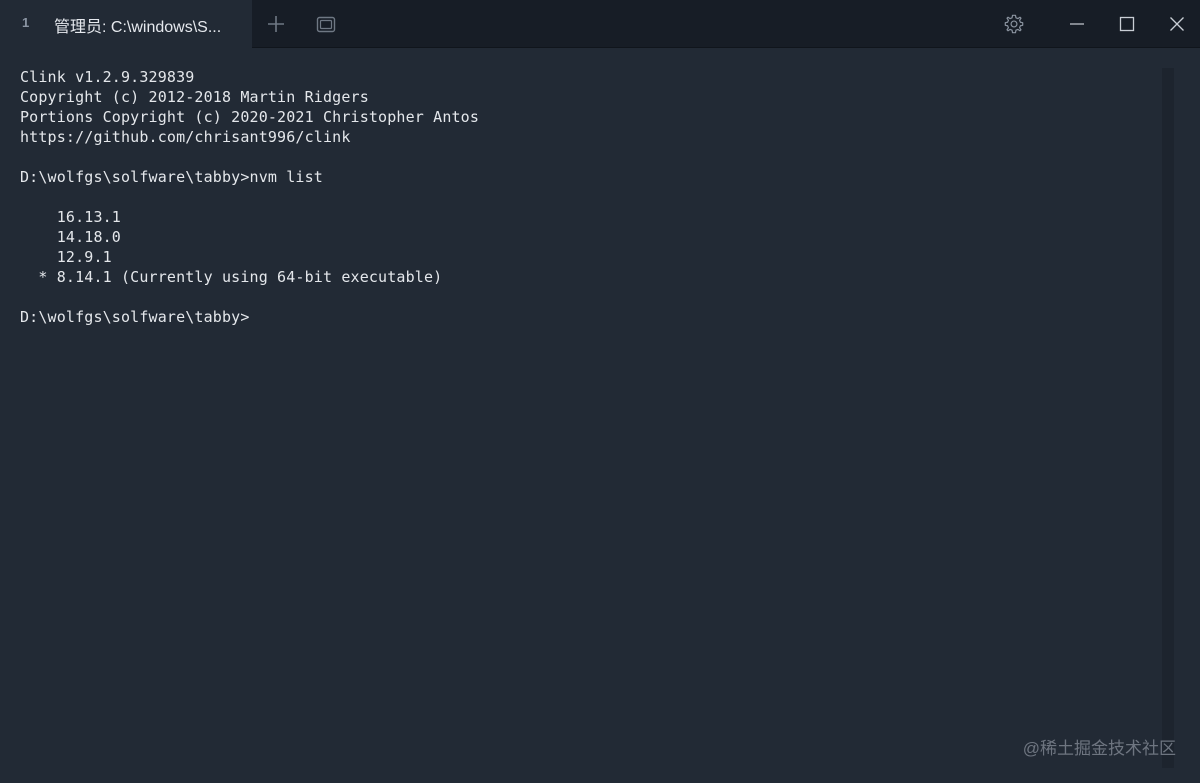 This screenshot has width=1200, height=783. What do you see at coordinates (26, 22) in the screenshot?
I see `tab-index: 1` at bounding box center [26, 22].